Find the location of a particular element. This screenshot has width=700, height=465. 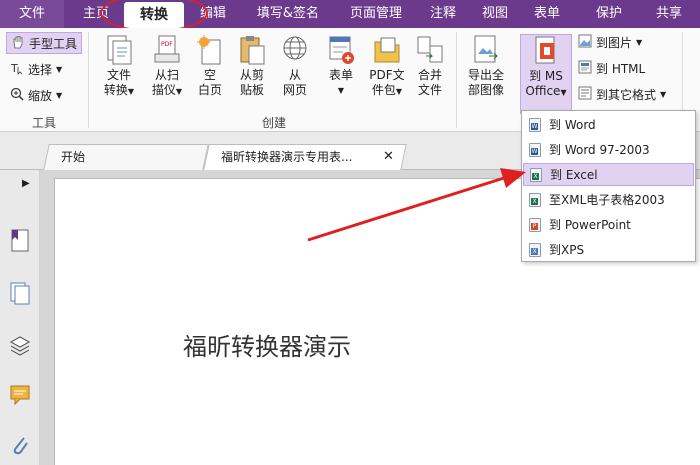

close-icon: ✕ is located at coordinates (388, 157).